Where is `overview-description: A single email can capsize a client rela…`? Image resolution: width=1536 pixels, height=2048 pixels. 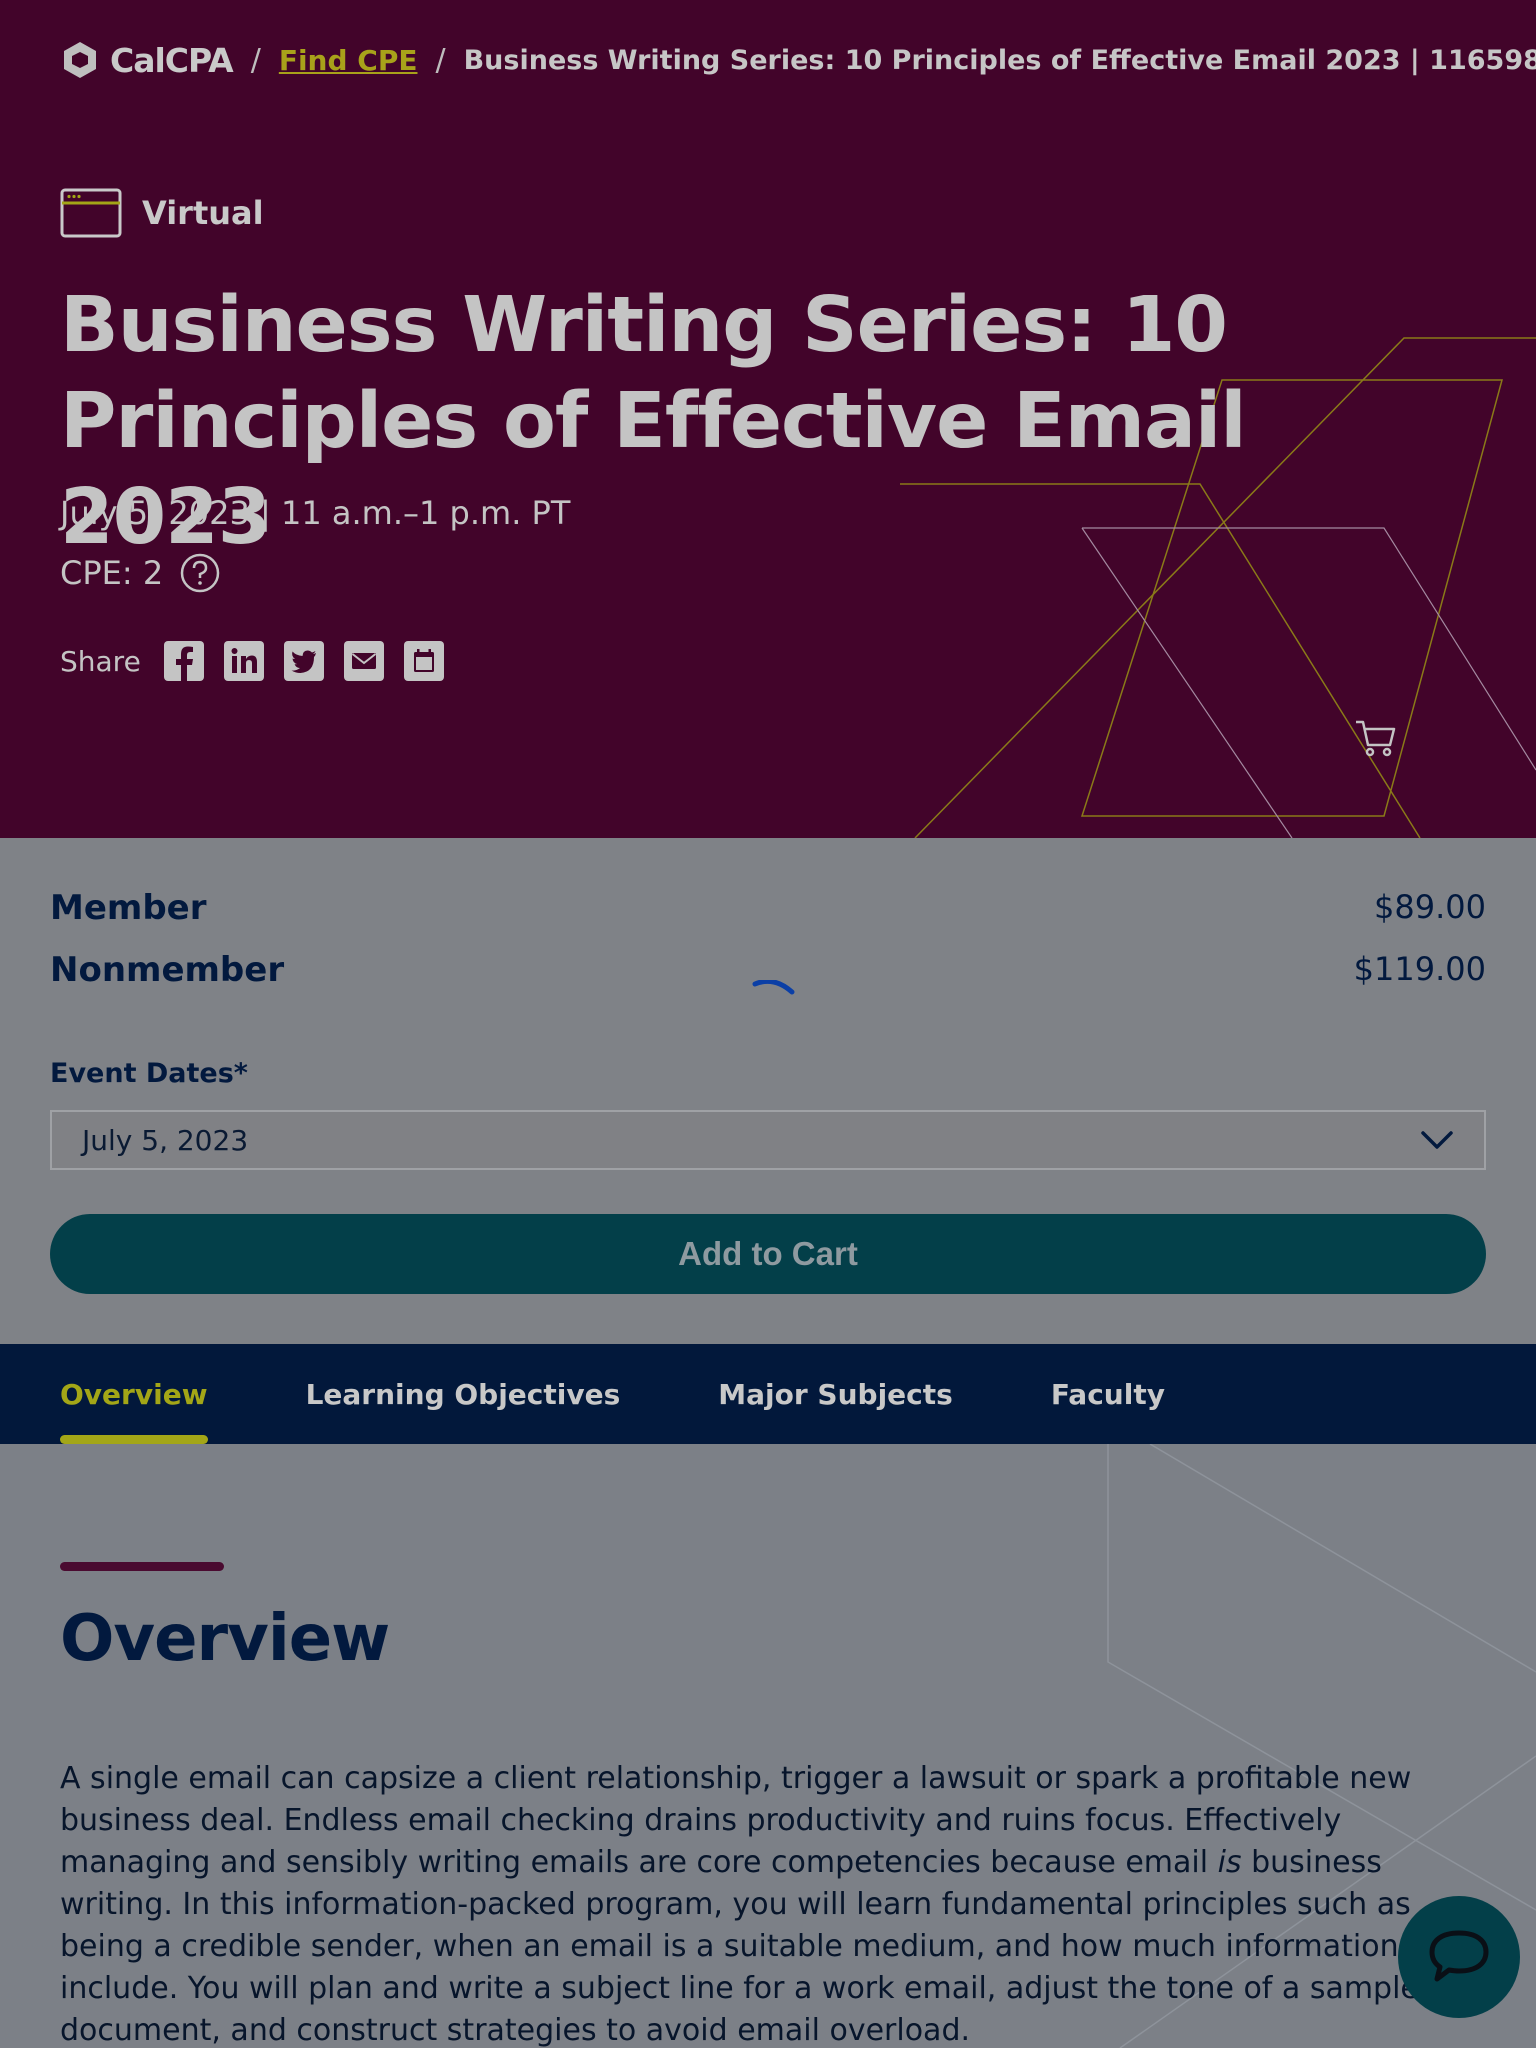 overview-description: A single email can capsize a client rela… is located at coordinates (760, 1903).